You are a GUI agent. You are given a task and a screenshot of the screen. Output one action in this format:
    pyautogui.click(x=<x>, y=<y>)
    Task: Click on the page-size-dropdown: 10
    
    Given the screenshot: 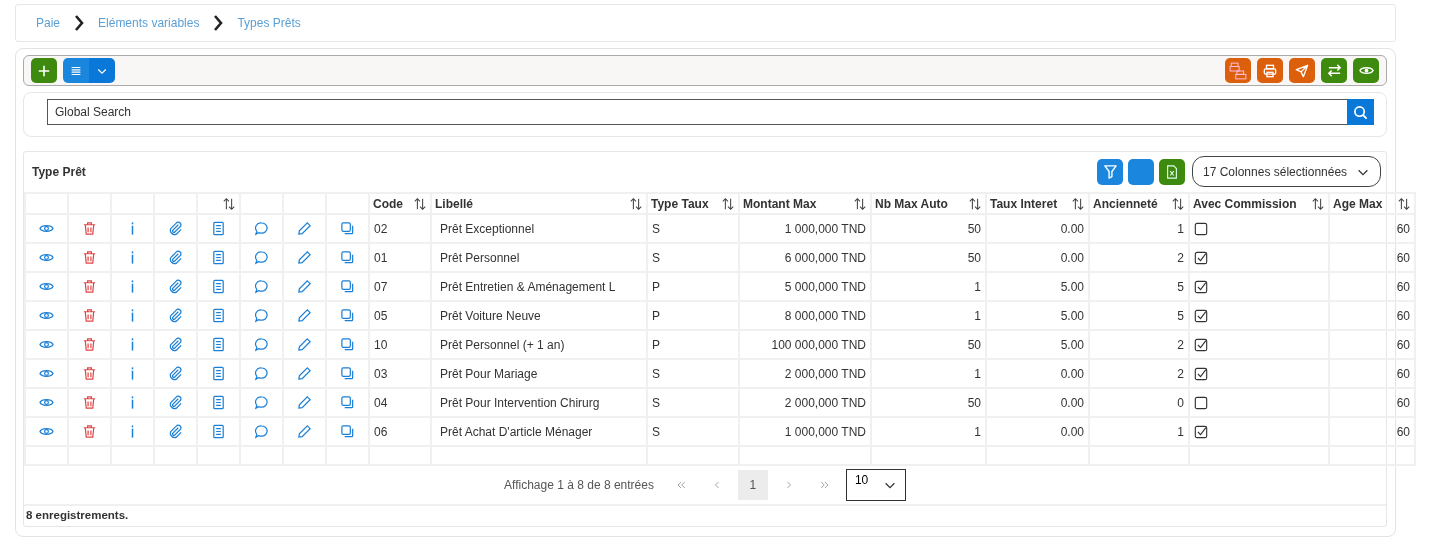 What is the action you would take?
    pyautogui.click(x=875, y=485)
    